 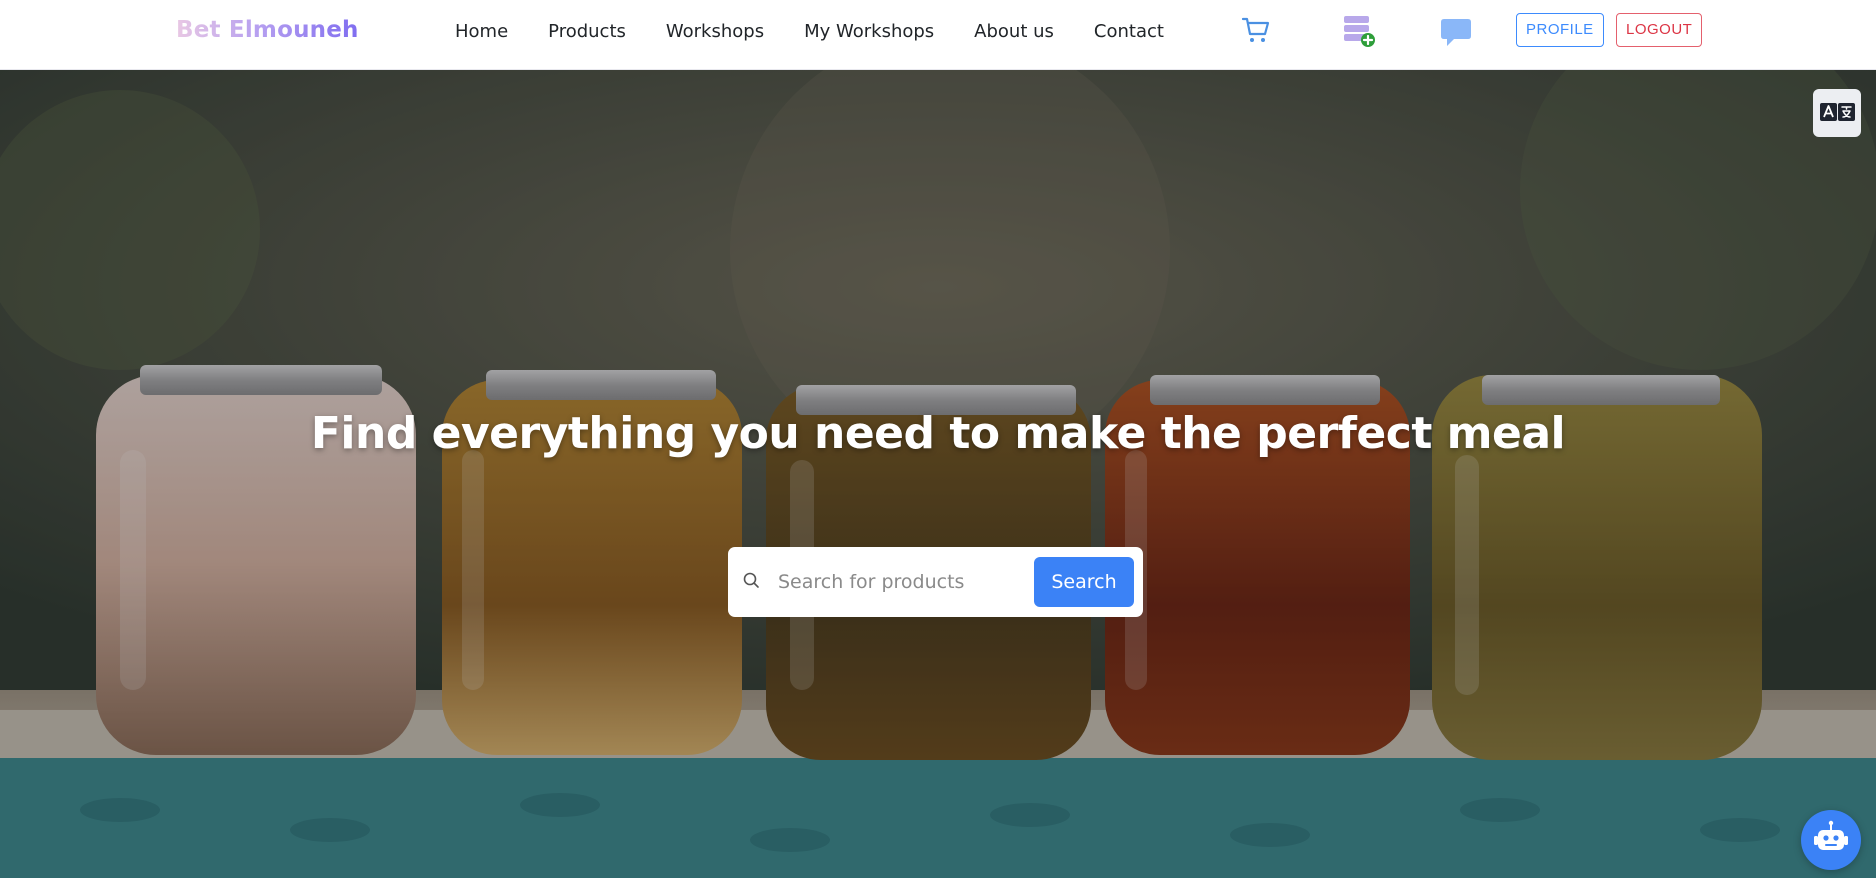 What do you see at coordinates (267, 30) in the screenshot?
I see `brand-logo: Bet Elmouneh` at bounding box center [267, 30].